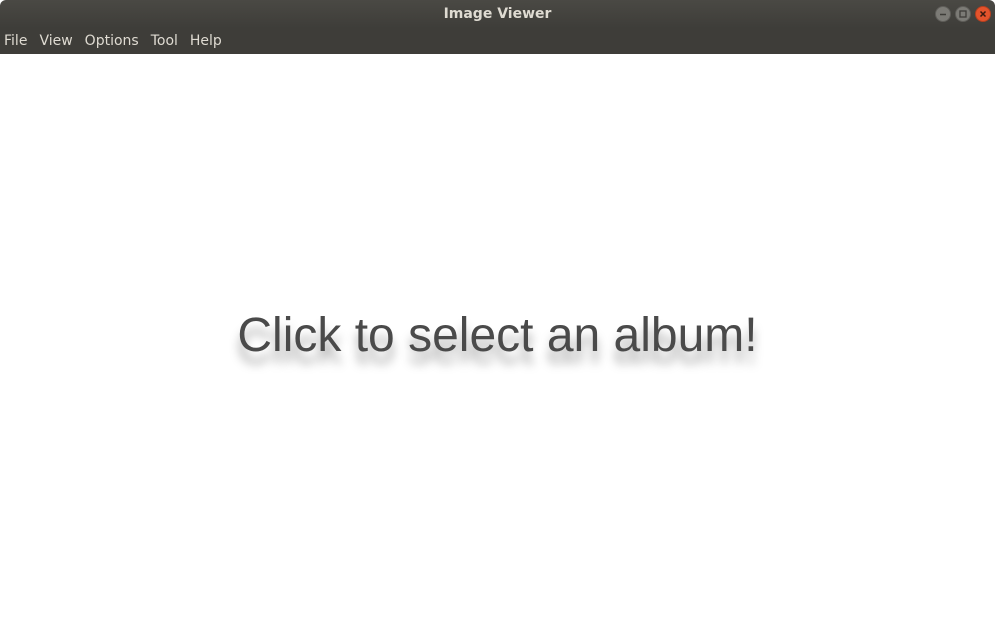 The width and height of the screenshot is (995, 628). What do you see at coordinates (55, 41) in the screenshot?
I see `menu-view: View` at bounding box center [55, 41].